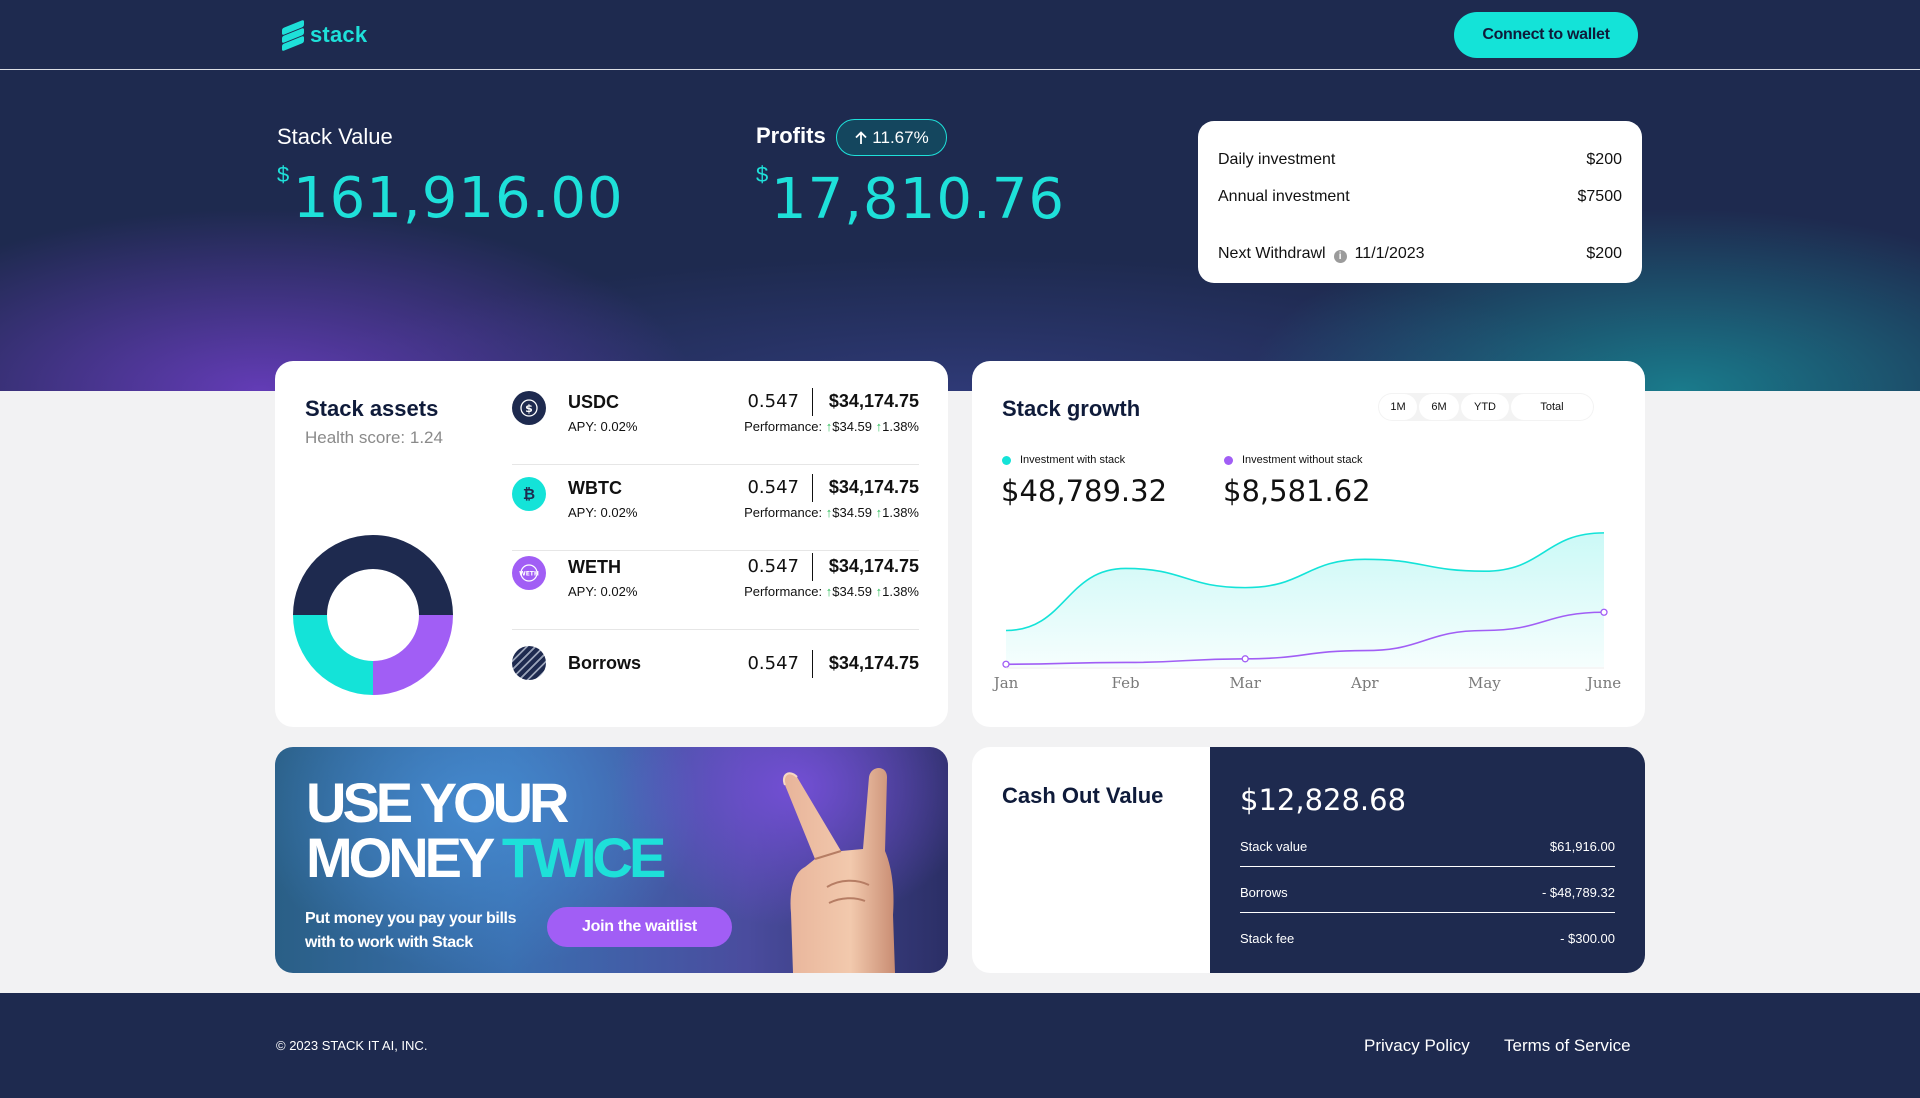  What do you see at coordinates (918, 199) in the screenshot?
I see `profits-amount: 17,810.76` at bounding box center [918, 199].